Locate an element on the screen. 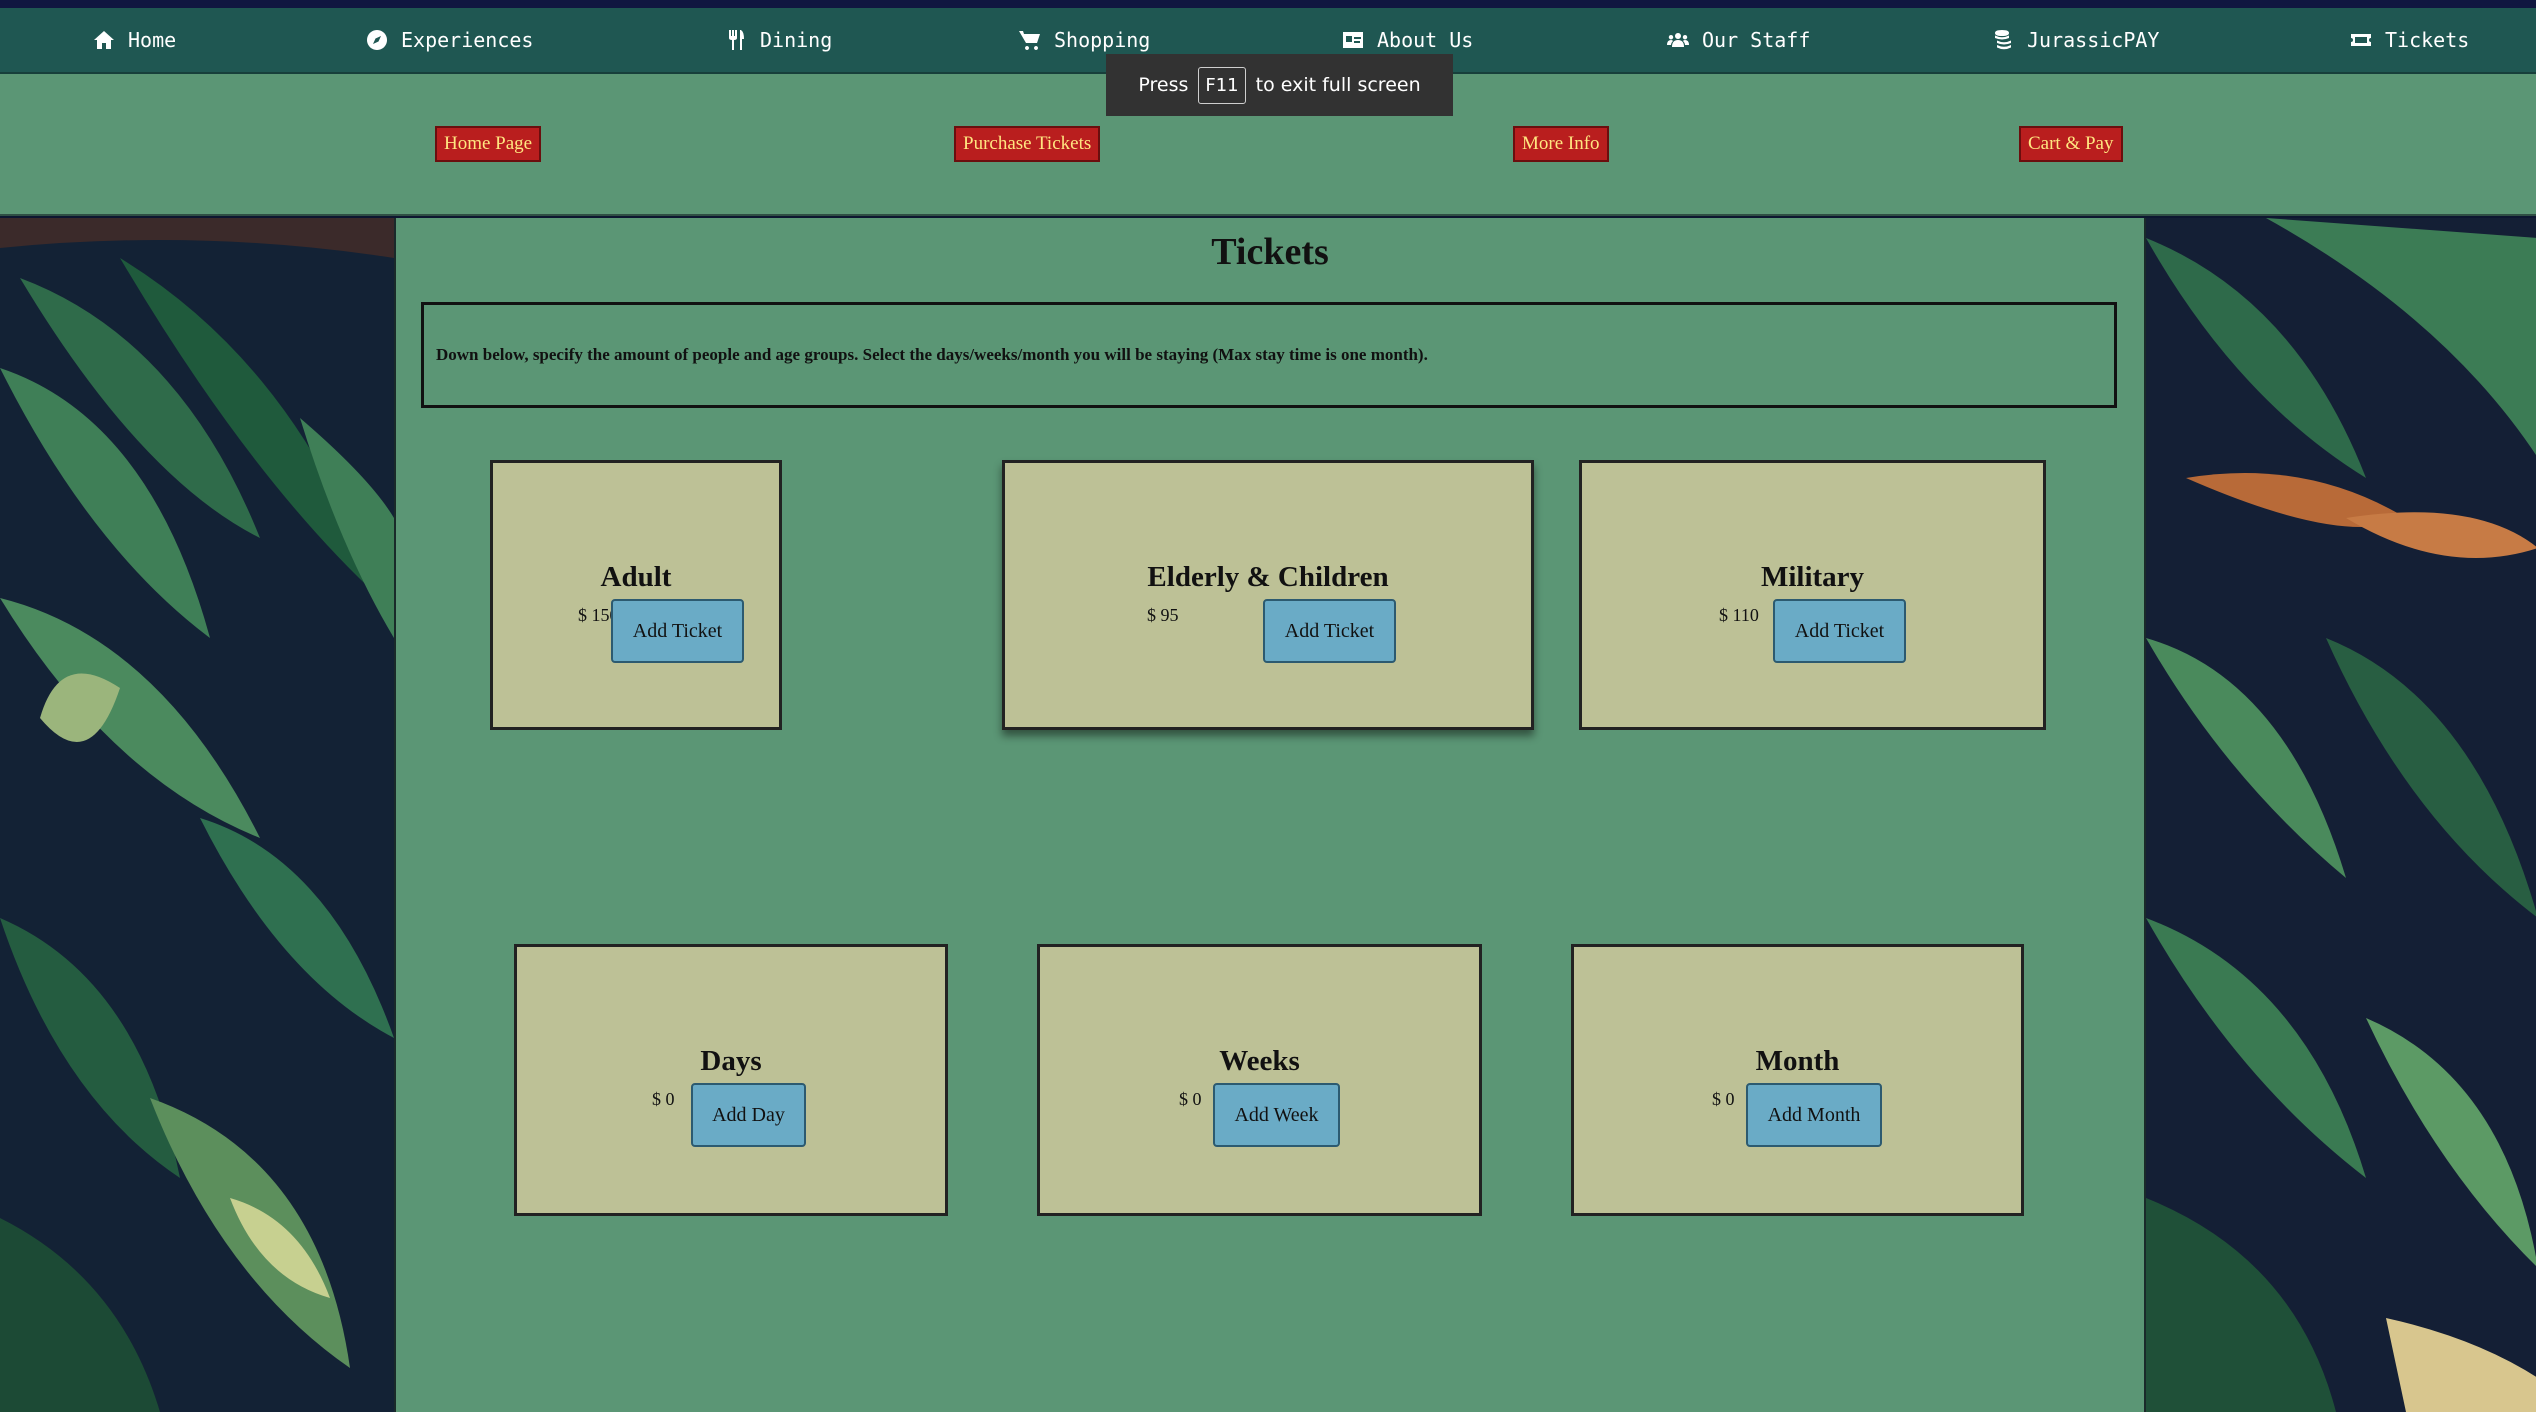 Image resolution: width=2536 pixels, height=1412 pixels. cart-icon is located at coordinates (1029, 40).